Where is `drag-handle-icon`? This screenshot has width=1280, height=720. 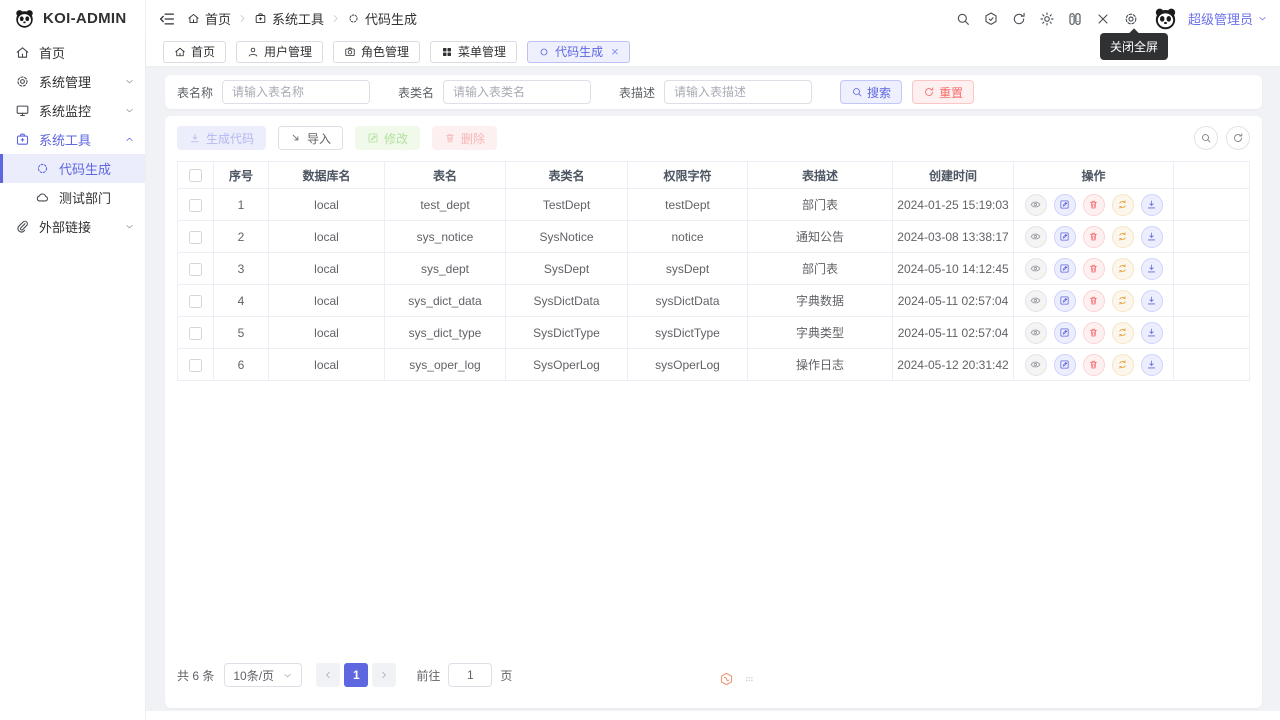
drag-handle-icon is located at coordinates (749, 679).